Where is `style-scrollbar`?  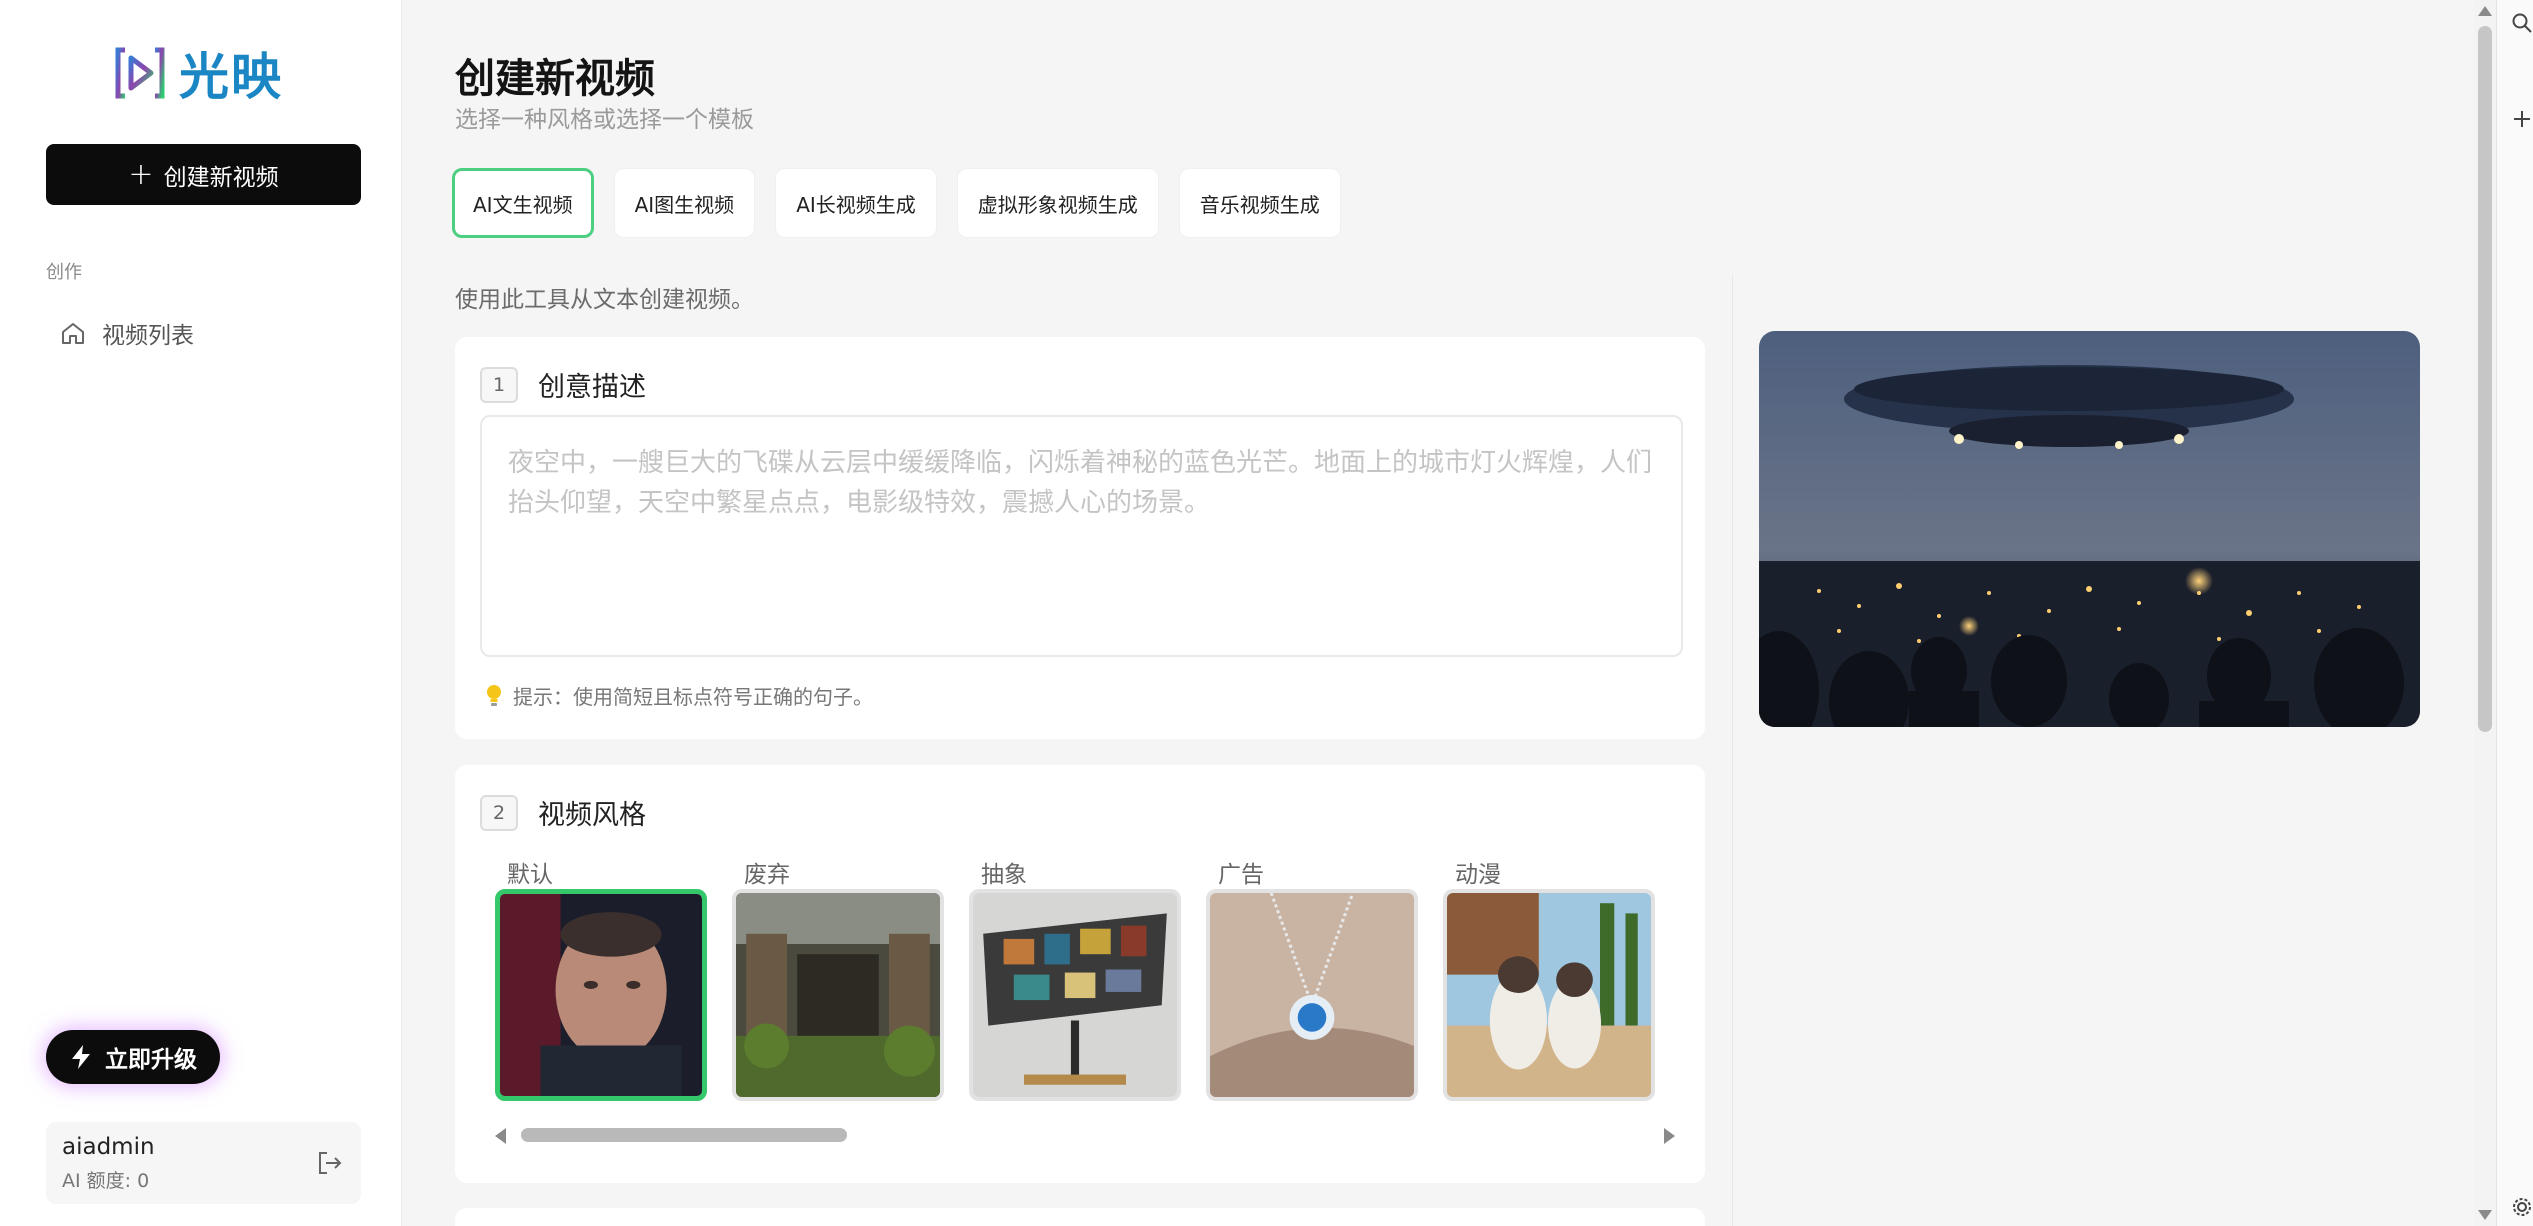 style-scrollbar is located at coordinates (1085, 1136).